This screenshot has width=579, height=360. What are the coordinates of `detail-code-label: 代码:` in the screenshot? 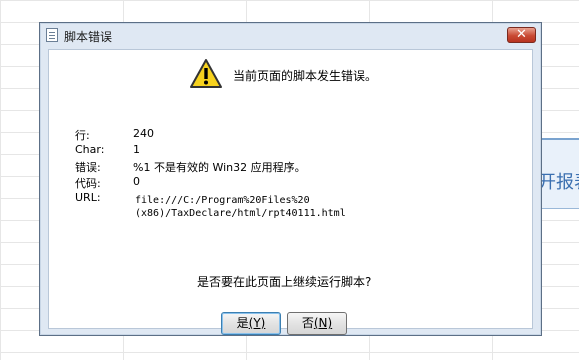 It's located at (88, 183).